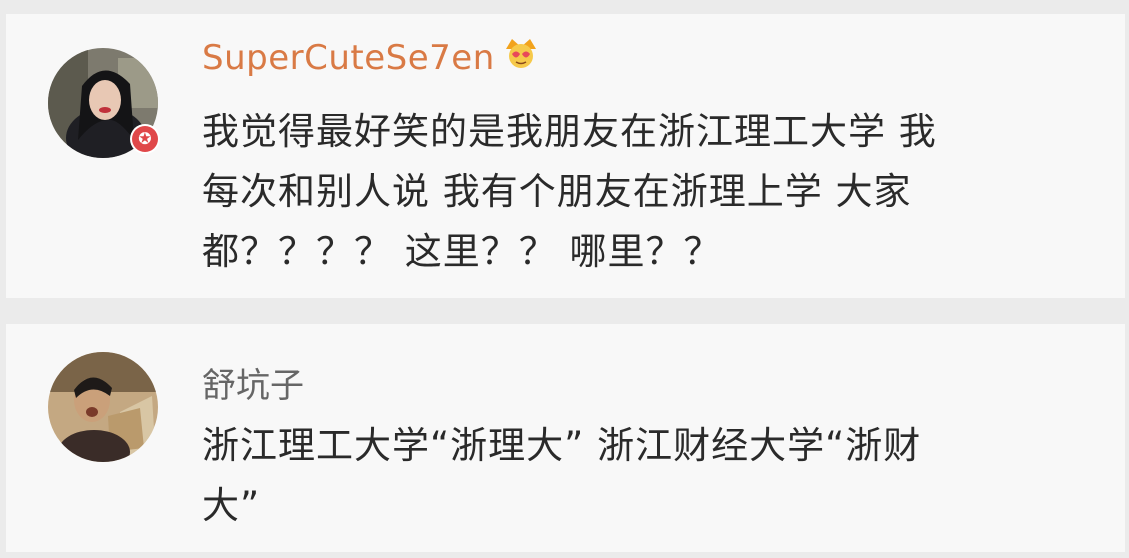  I want to click on username: 舒坑子, so click(253, 382).